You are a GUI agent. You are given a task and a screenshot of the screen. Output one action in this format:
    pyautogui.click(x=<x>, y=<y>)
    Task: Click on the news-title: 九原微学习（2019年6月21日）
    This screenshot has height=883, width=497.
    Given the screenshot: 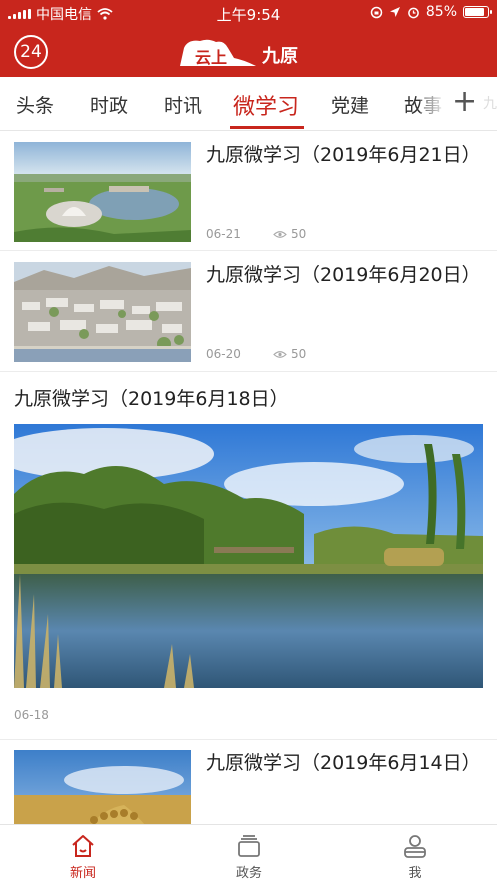 What is the action you would take?
    pyautogui.click(x=346, y=155)
    